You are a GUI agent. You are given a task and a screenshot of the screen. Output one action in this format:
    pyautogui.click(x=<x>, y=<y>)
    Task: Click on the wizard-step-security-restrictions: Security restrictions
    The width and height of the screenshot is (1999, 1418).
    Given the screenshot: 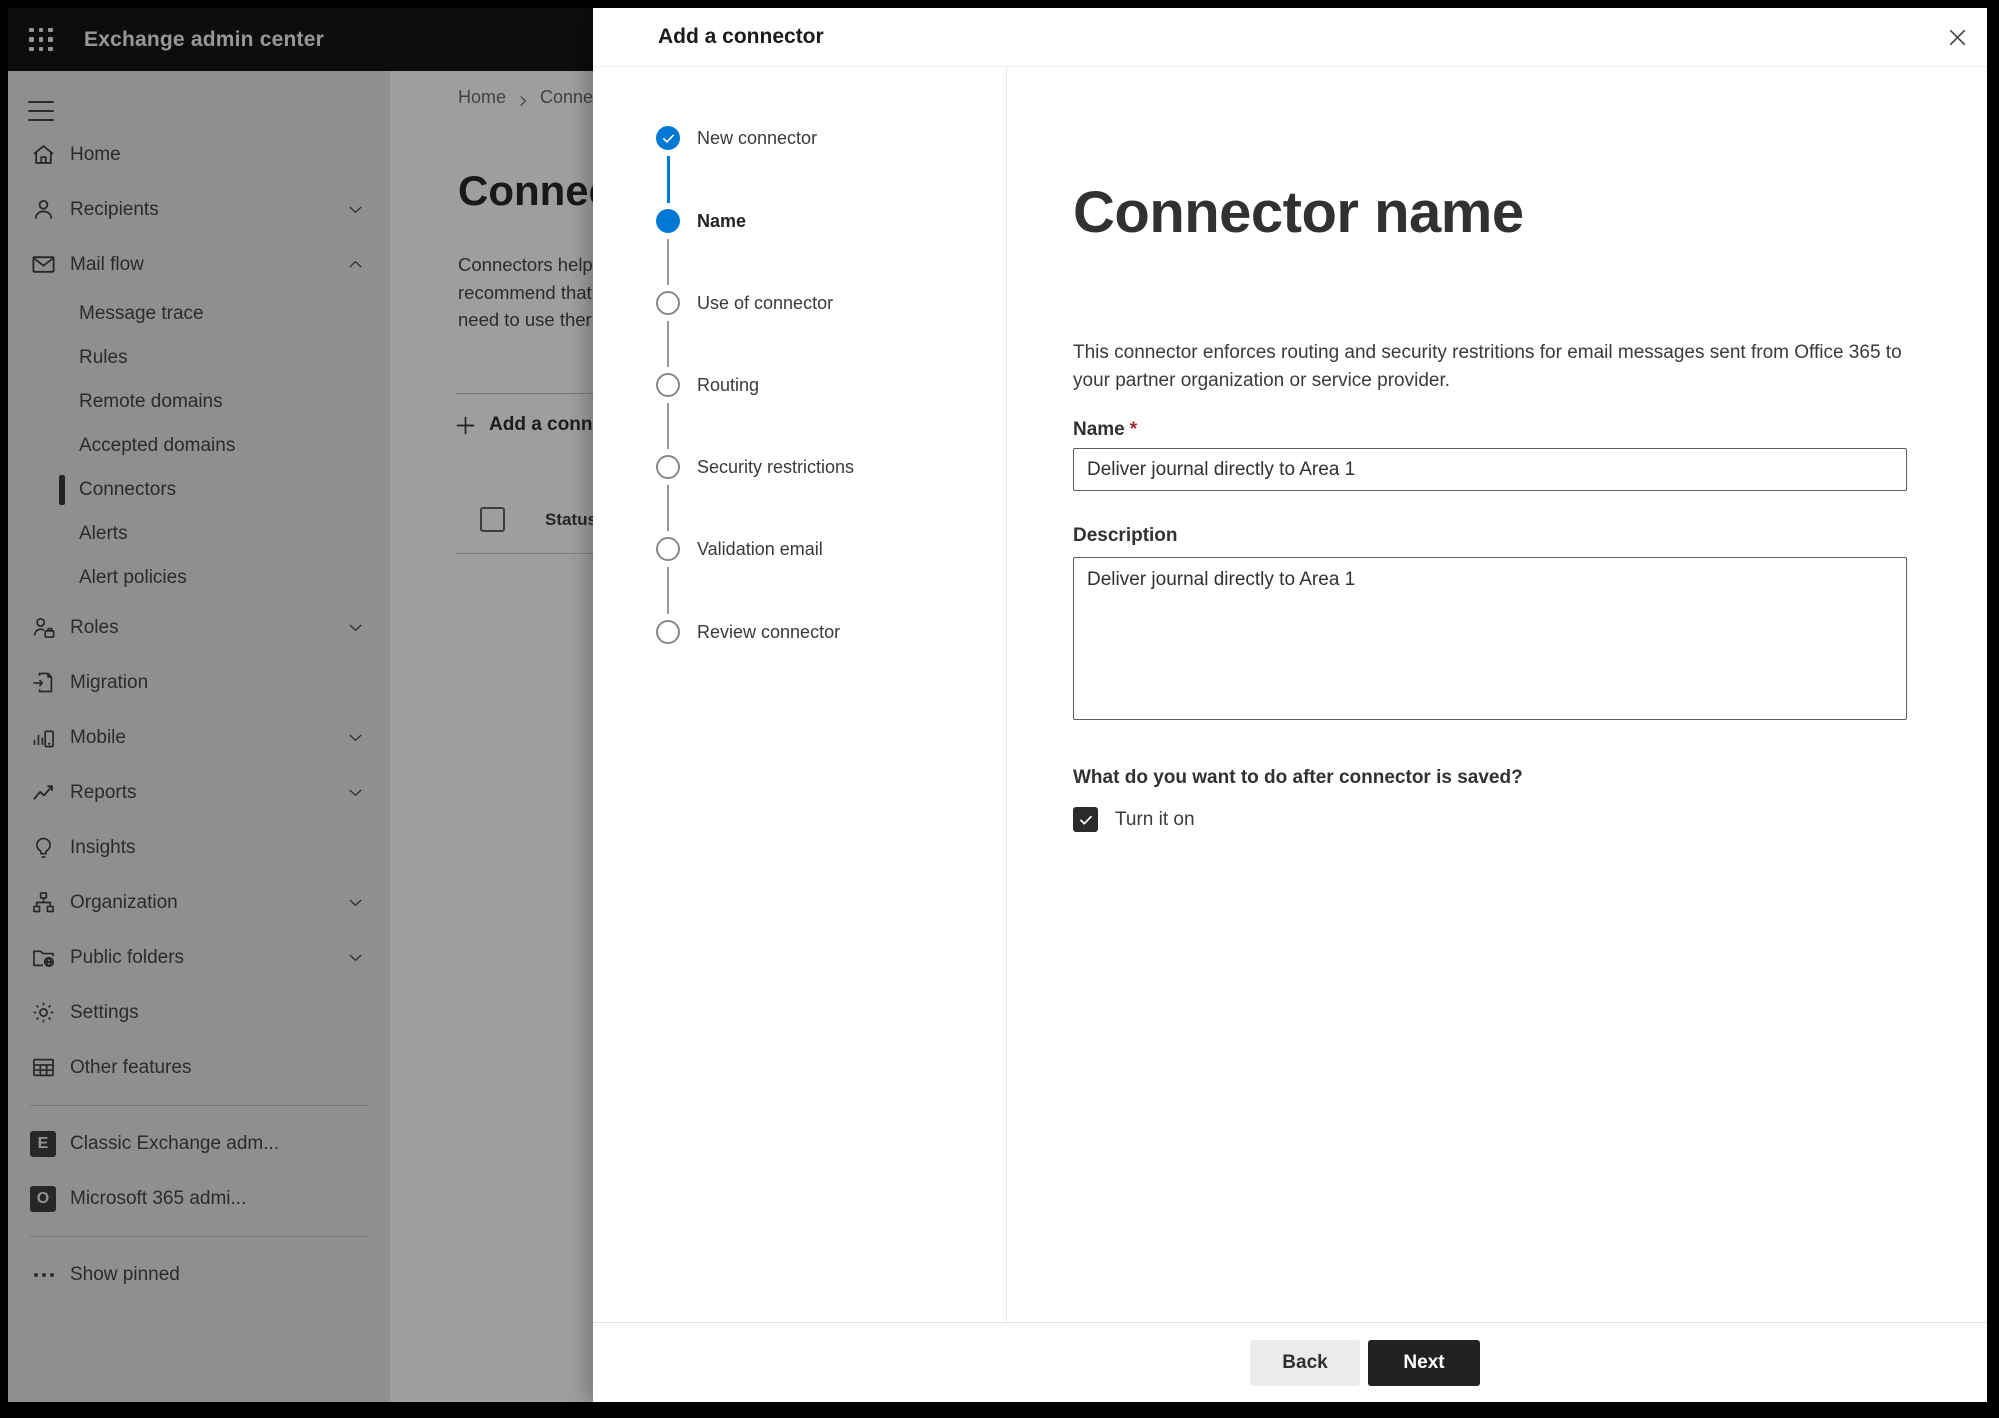 What is the action you would take?
    pyautogui.click(x=799, y=467)
    